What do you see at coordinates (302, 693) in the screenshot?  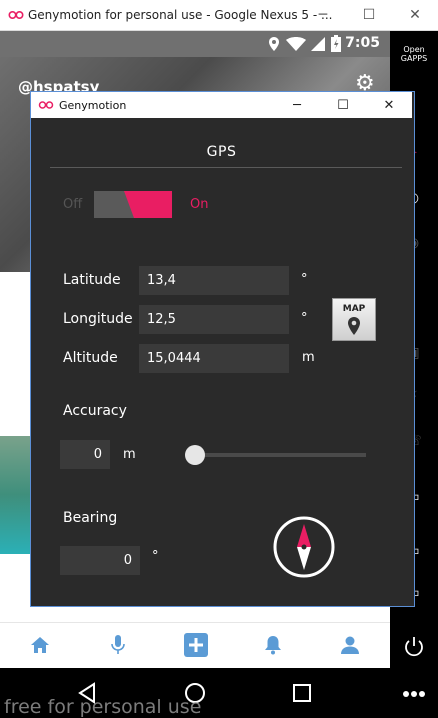 I see `recents-icon` at bounding box center [302, 693].